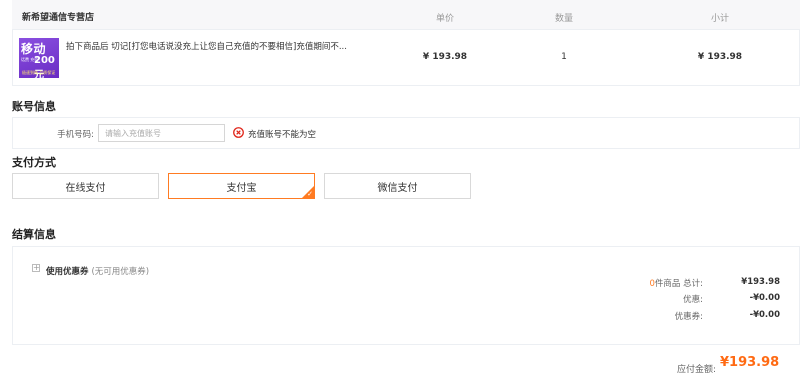 This screenshot has width=800, height=375. I want to click on phone-error-message: 充值账号不能为空, so click(282, 135).